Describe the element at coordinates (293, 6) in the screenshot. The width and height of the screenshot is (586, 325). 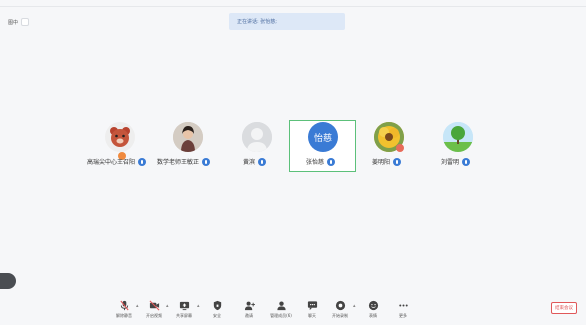
I see `window-top-divider` at that location.